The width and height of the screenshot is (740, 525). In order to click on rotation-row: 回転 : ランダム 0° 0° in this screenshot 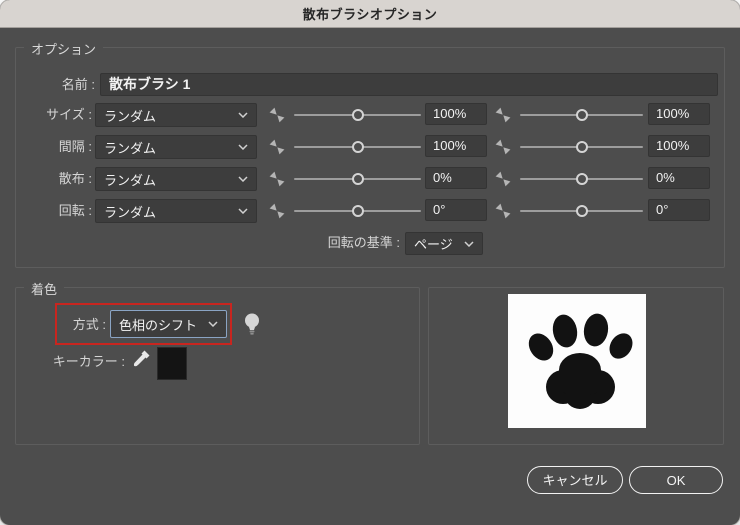, I will do `click(370, 211)`.